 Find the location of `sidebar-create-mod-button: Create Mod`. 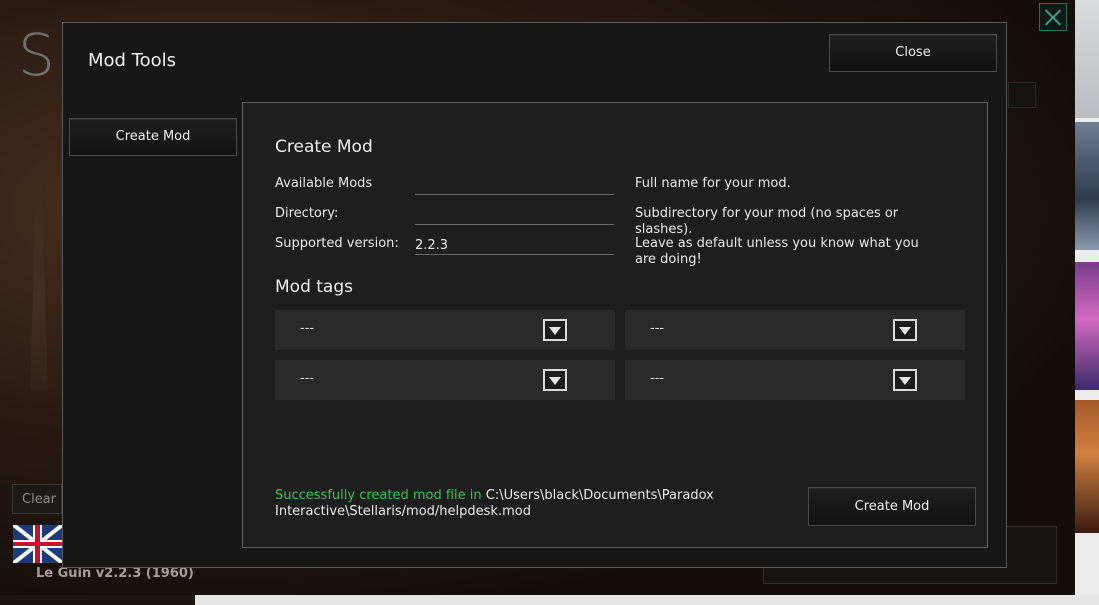

sidebar-create-mod-button: Create Mod is located at coordinates (153, 137).